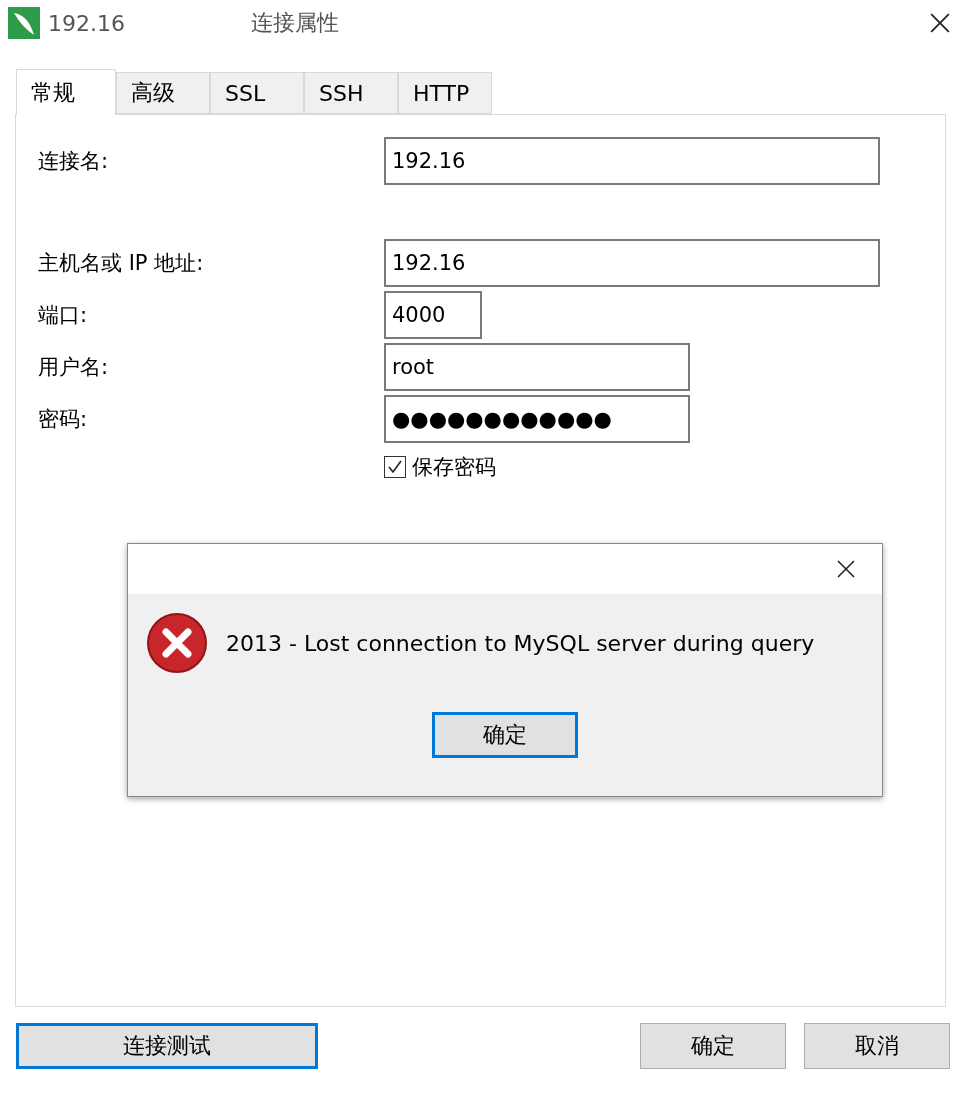 The image size is (968, 1094). What do you see at coordinates (877, 1046) in the screenshot?
I see `dialog-button: 取消` at bounding box center [877, 1046].